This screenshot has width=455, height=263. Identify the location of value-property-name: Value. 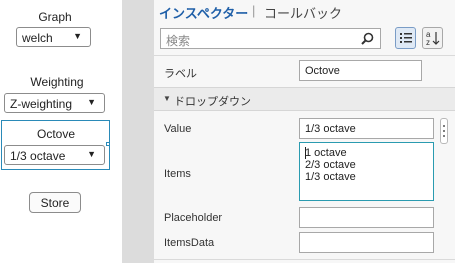
(178, 129).